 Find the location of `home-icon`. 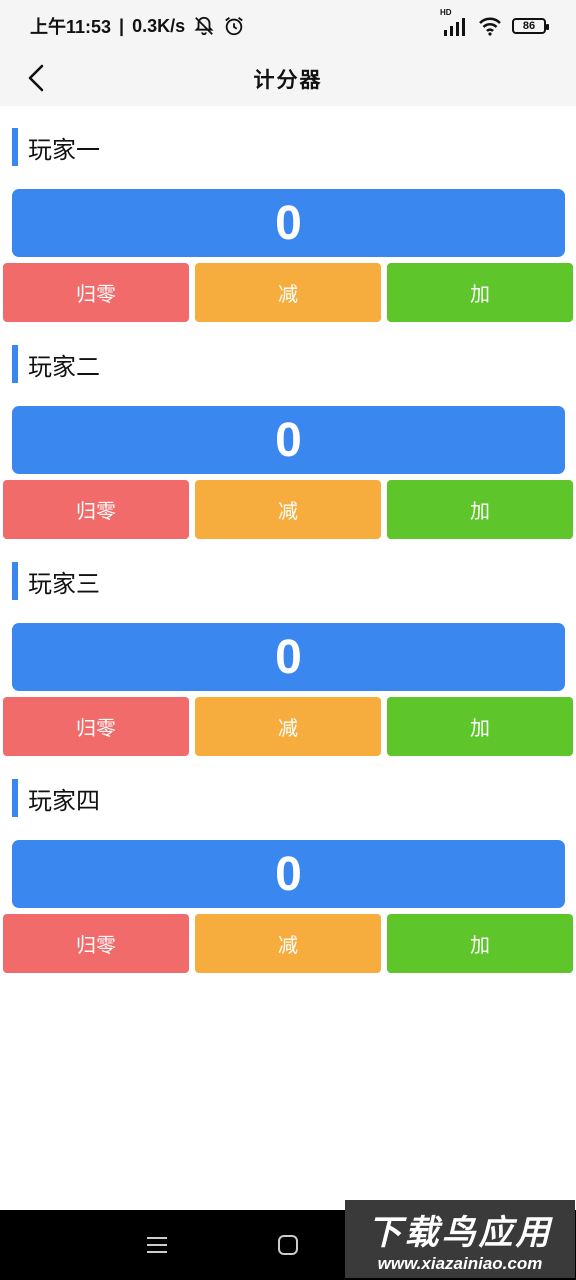

home-icon is located at coordinates (288, 1245).